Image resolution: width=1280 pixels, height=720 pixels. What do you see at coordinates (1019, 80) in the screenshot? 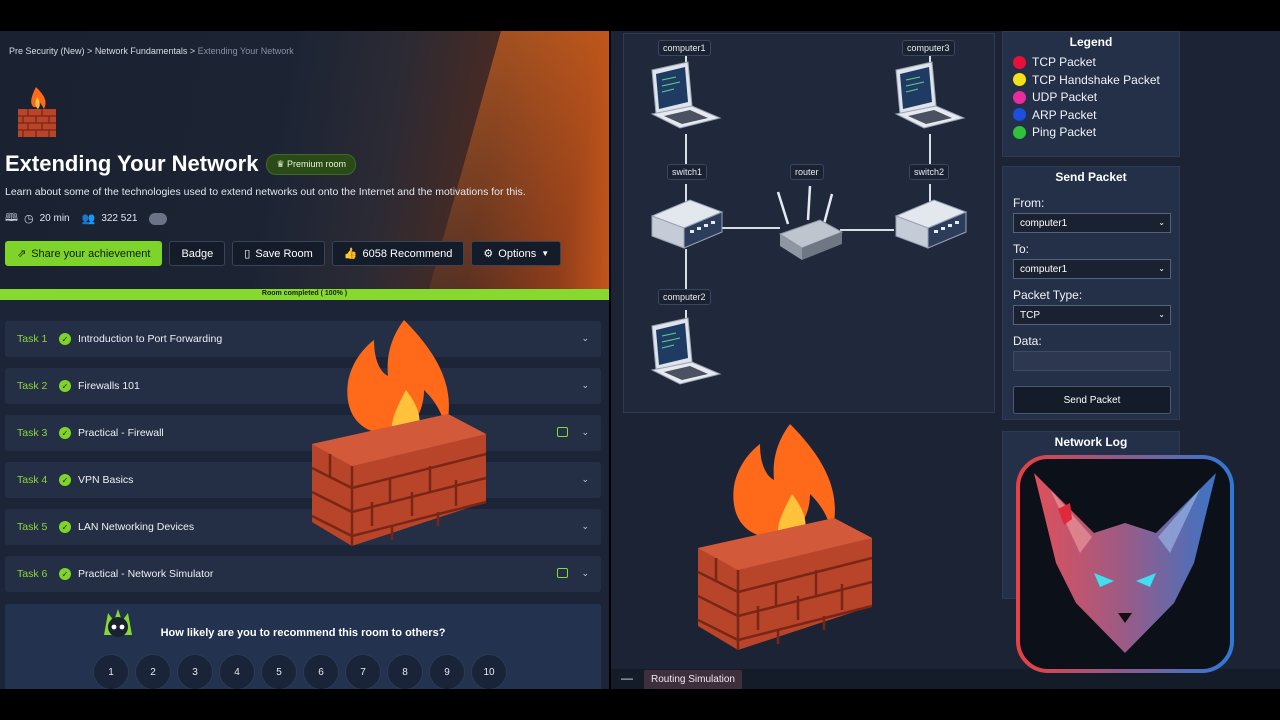
I see `handshake-dot-icon` at bounding box center [1019, 80].